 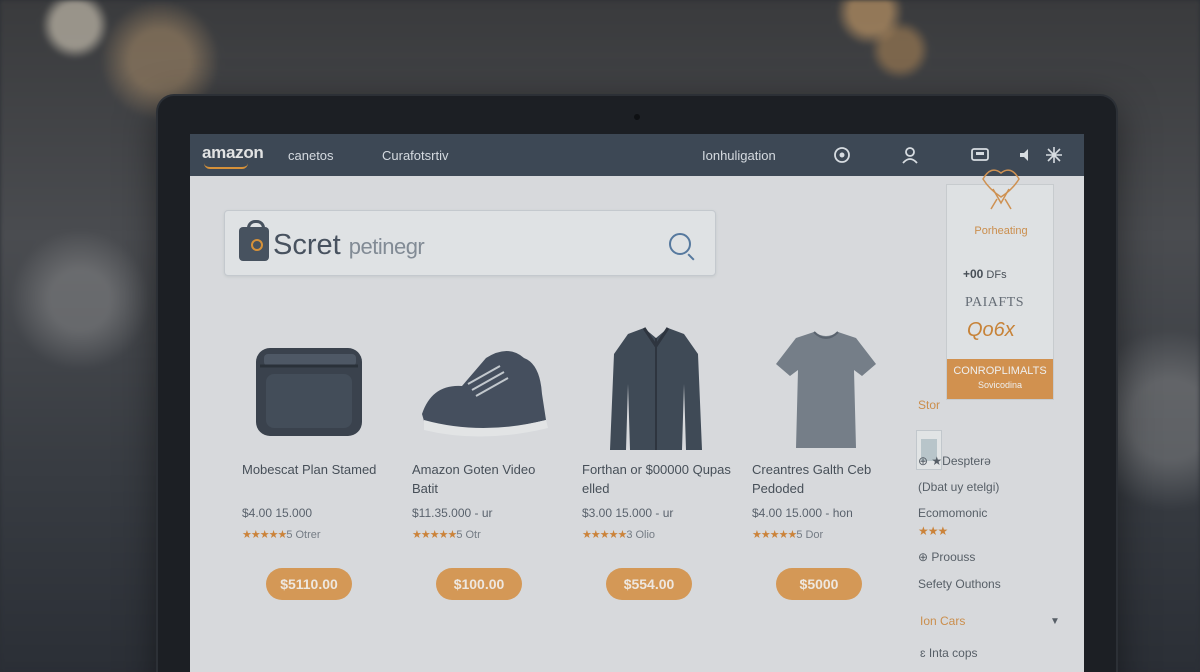 I want to click on promo-detail: +00 DFs, so click(x=985, y=274).